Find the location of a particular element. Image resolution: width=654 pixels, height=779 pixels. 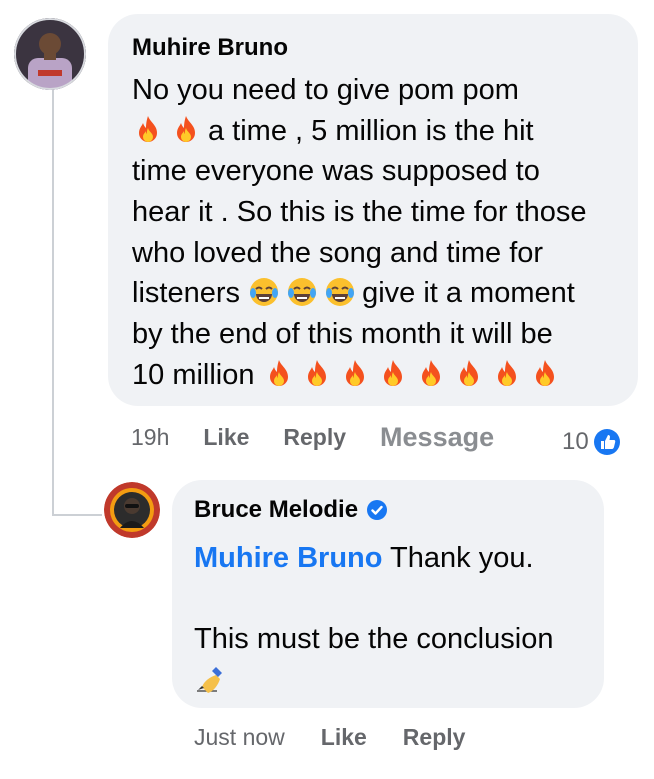

comment-actions: 19h Like Reply Message is located at coordinates (312, 437).